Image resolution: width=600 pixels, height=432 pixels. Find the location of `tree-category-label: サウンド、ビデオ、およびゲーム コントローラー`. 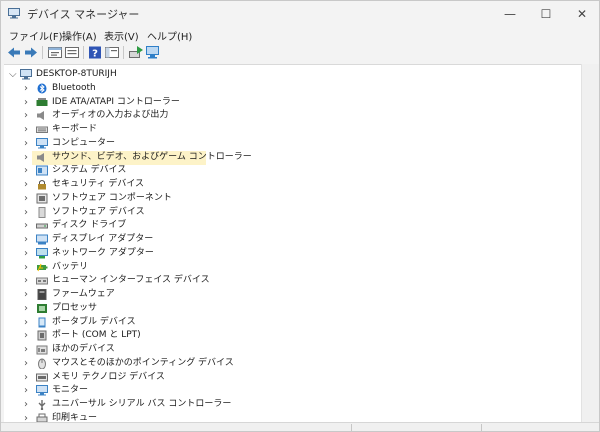

tree-category-label: サウンド、ビデオ、およびゲーム コントローラー is located at coordinates (152, 156).